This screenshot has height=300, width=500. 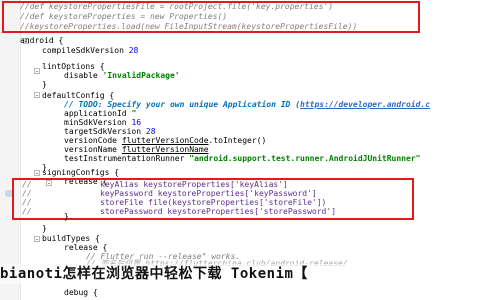 I want to click on gradle-value-suffix: .toInteger(), so click(x=237, y=140).